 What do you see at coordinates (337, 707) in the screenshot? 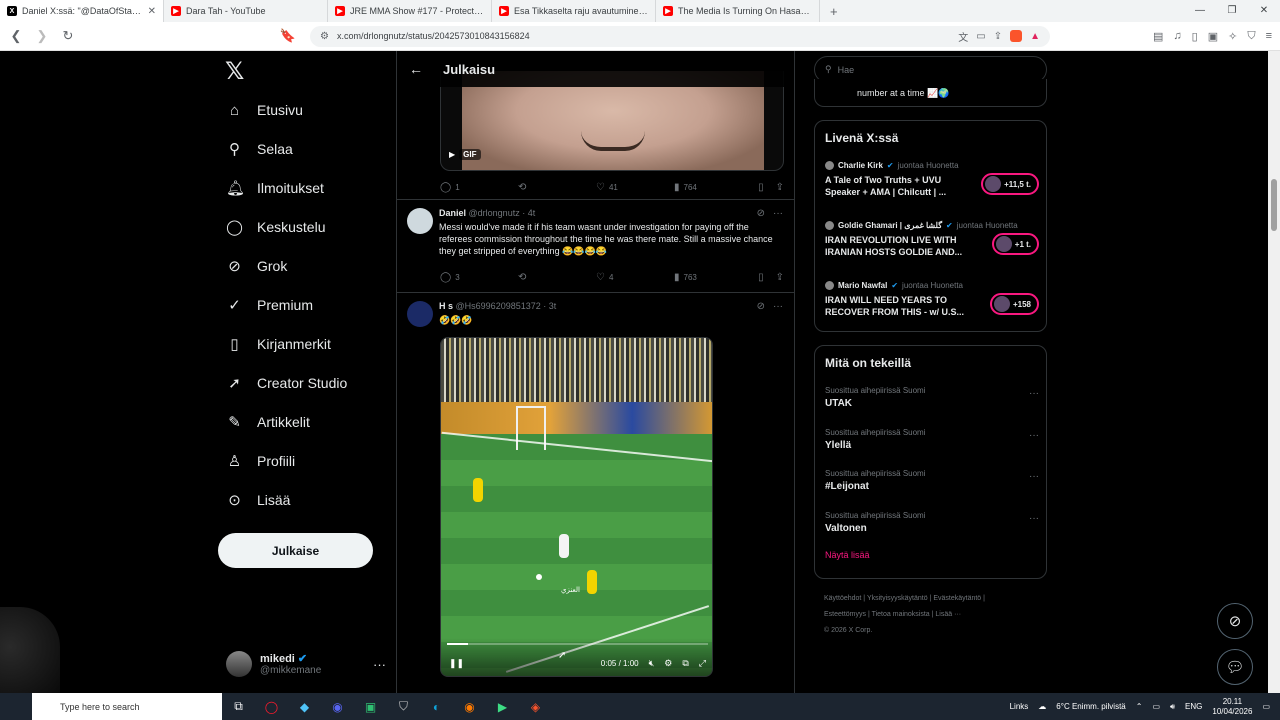
I see `discord-icon: ◉` at bounding box center [337, 707].